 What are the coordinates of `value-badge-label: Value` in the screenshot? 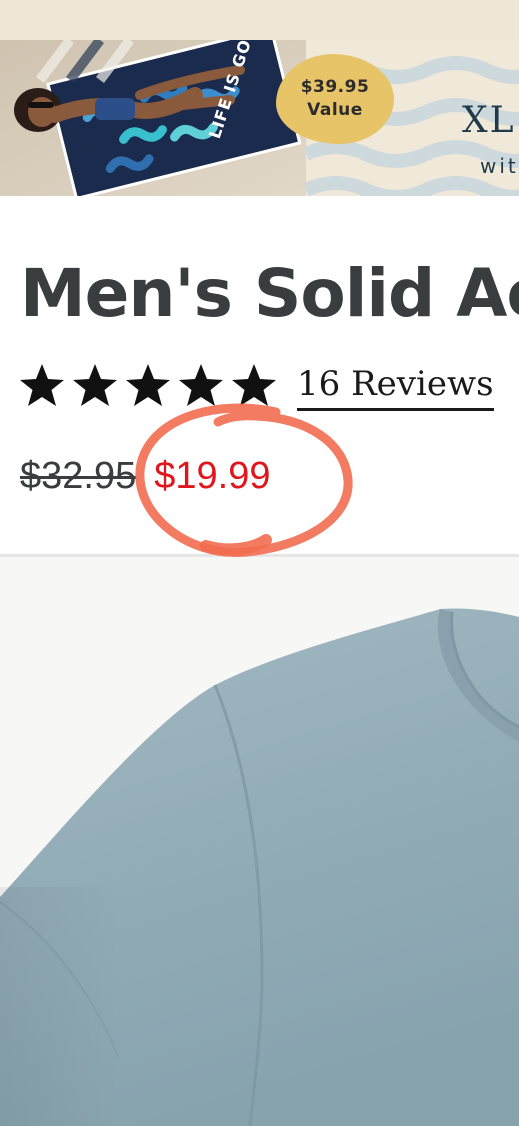 It's located at (335, 110).